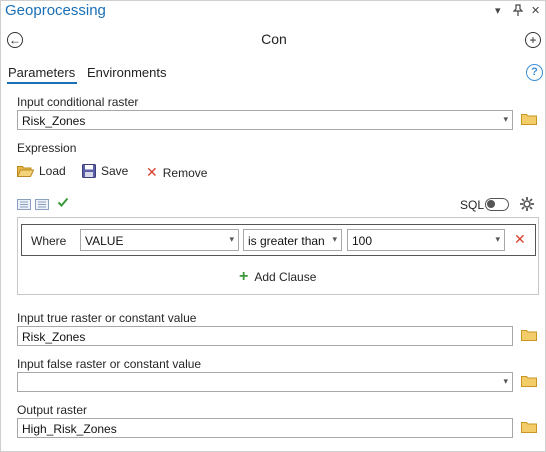  What do you see at coordinates (518, 11) in the screenshot?
I see `pin-icon` at bounding box center [518, 11].